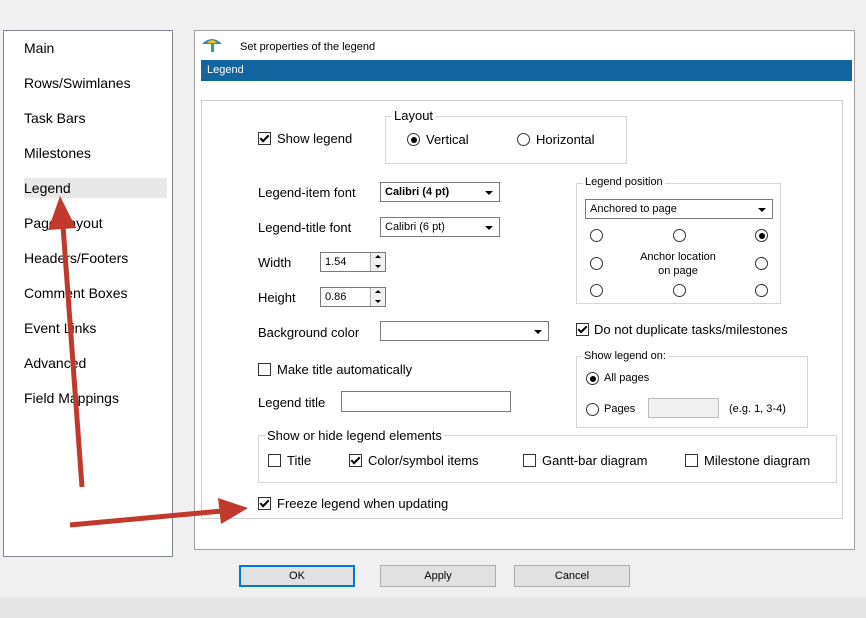 This screenshot has height=618, width=866. What do you see at coordinates (95, 118) in the screenshot?
I see `nav-item-task-bars: Task Bars` at bounding box center [95, 118].